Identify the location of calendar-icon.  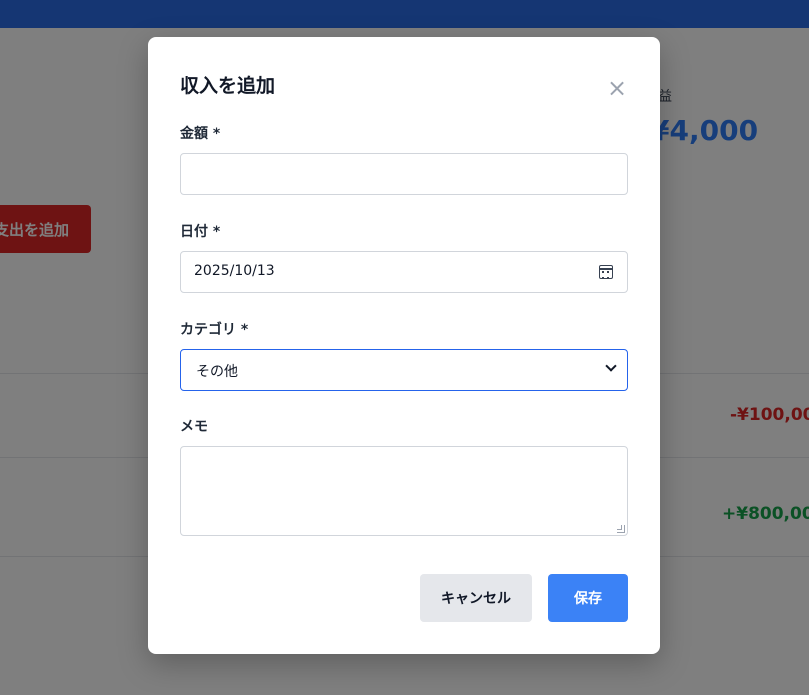
(606, 272).